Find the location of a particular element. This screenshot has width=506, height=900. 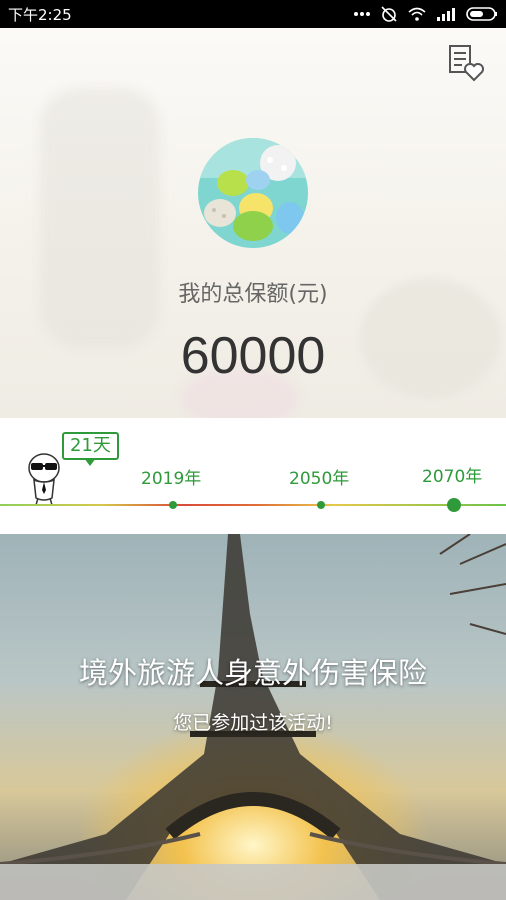

more-dots-icon is located at coordinates (362, 14).